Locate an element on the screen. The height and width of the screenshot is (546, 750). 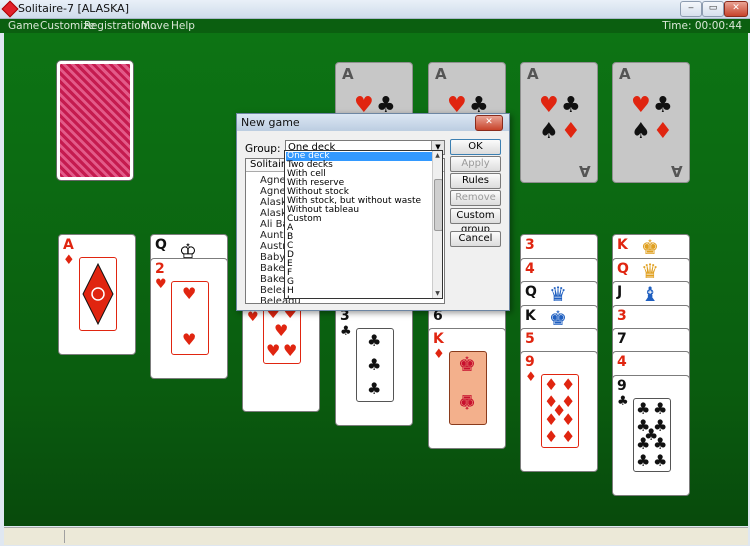
dropdown-option: G is located at coordinates (359, 282).